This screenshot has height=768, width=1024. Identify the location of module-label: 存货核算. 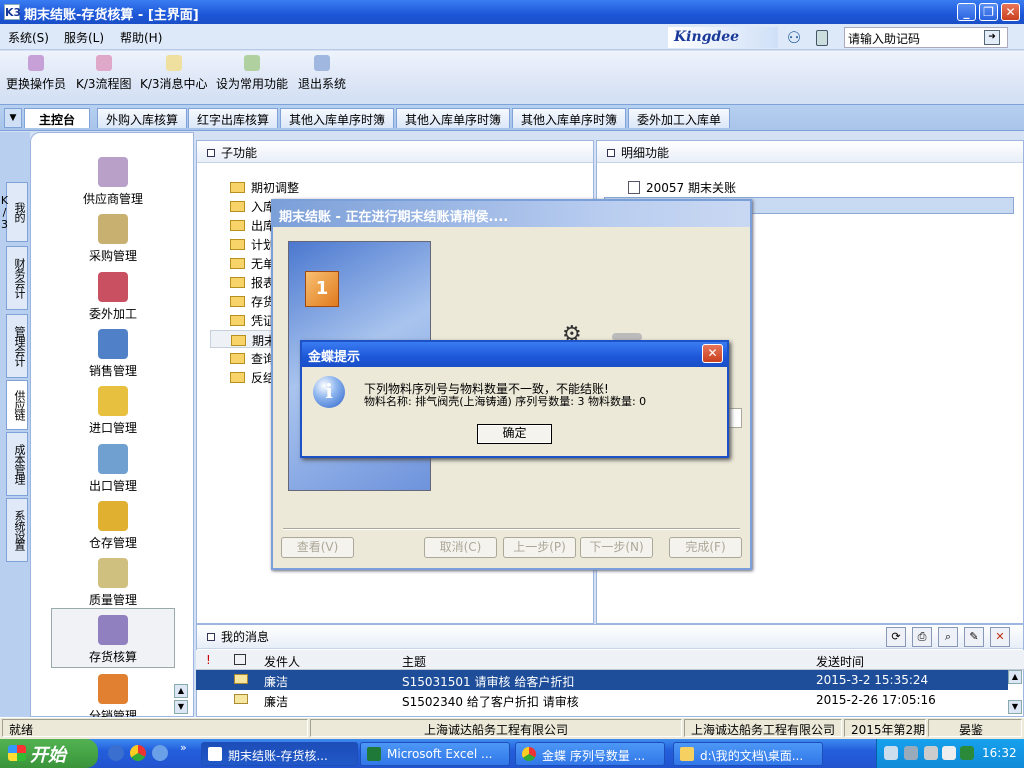
(112, 657).